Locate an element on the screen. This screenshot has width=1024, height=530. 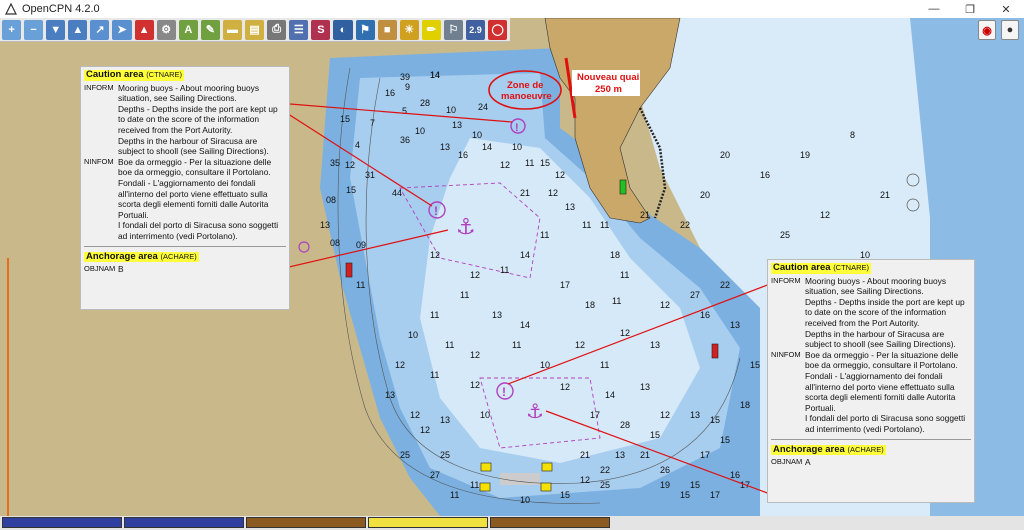
depth-sounding: 4 is located at coordinates (357, 145).